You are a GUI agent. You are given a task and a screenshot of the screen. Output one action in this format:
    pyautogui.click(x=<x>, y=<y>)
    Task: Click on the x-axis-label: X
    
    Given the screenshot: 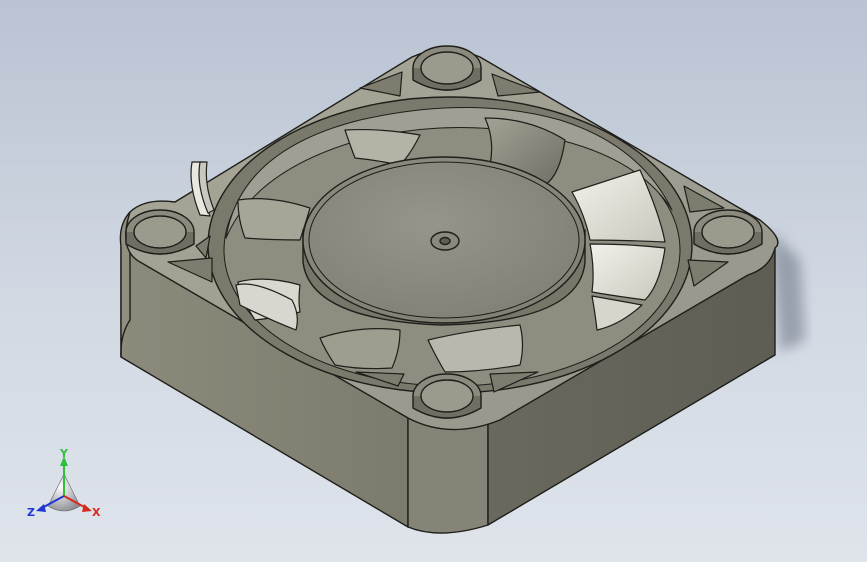 What is the action you would take?
    pyautogui.click(x=96, y=512)
    